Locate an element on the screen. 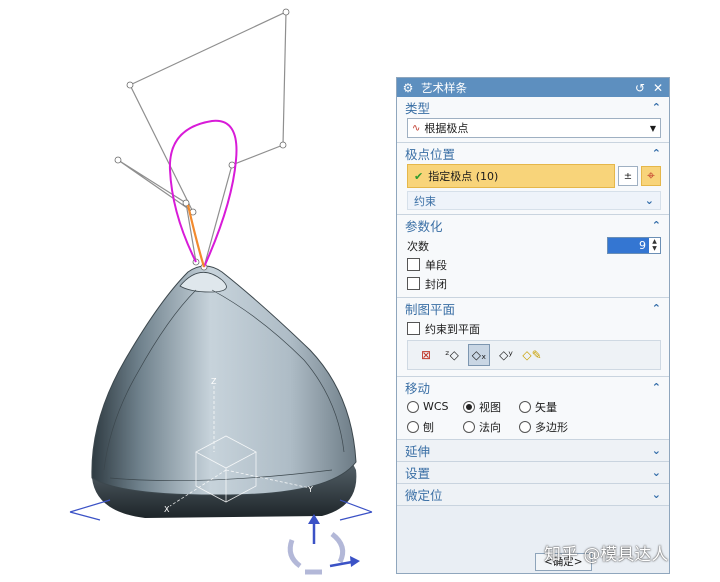 This screenshot has height=582, width=720. reset-icon: ↺ is located at coordinates (640, 88).